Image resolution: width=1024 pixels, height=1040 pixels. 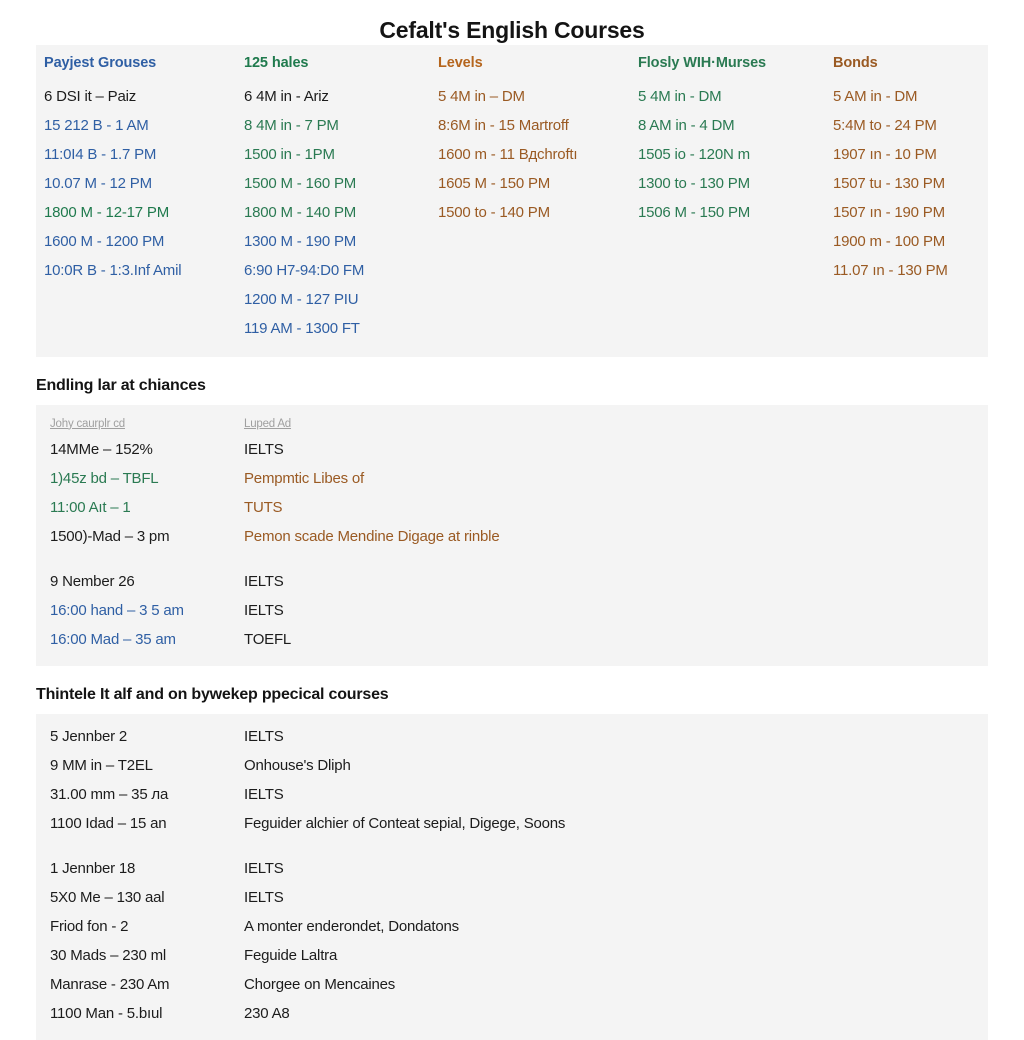 What do you see at coordinates (110, 984) in the screenshot?
I see `list-item-time: Manrase - 230 Am` at bounding box center [110, 984].